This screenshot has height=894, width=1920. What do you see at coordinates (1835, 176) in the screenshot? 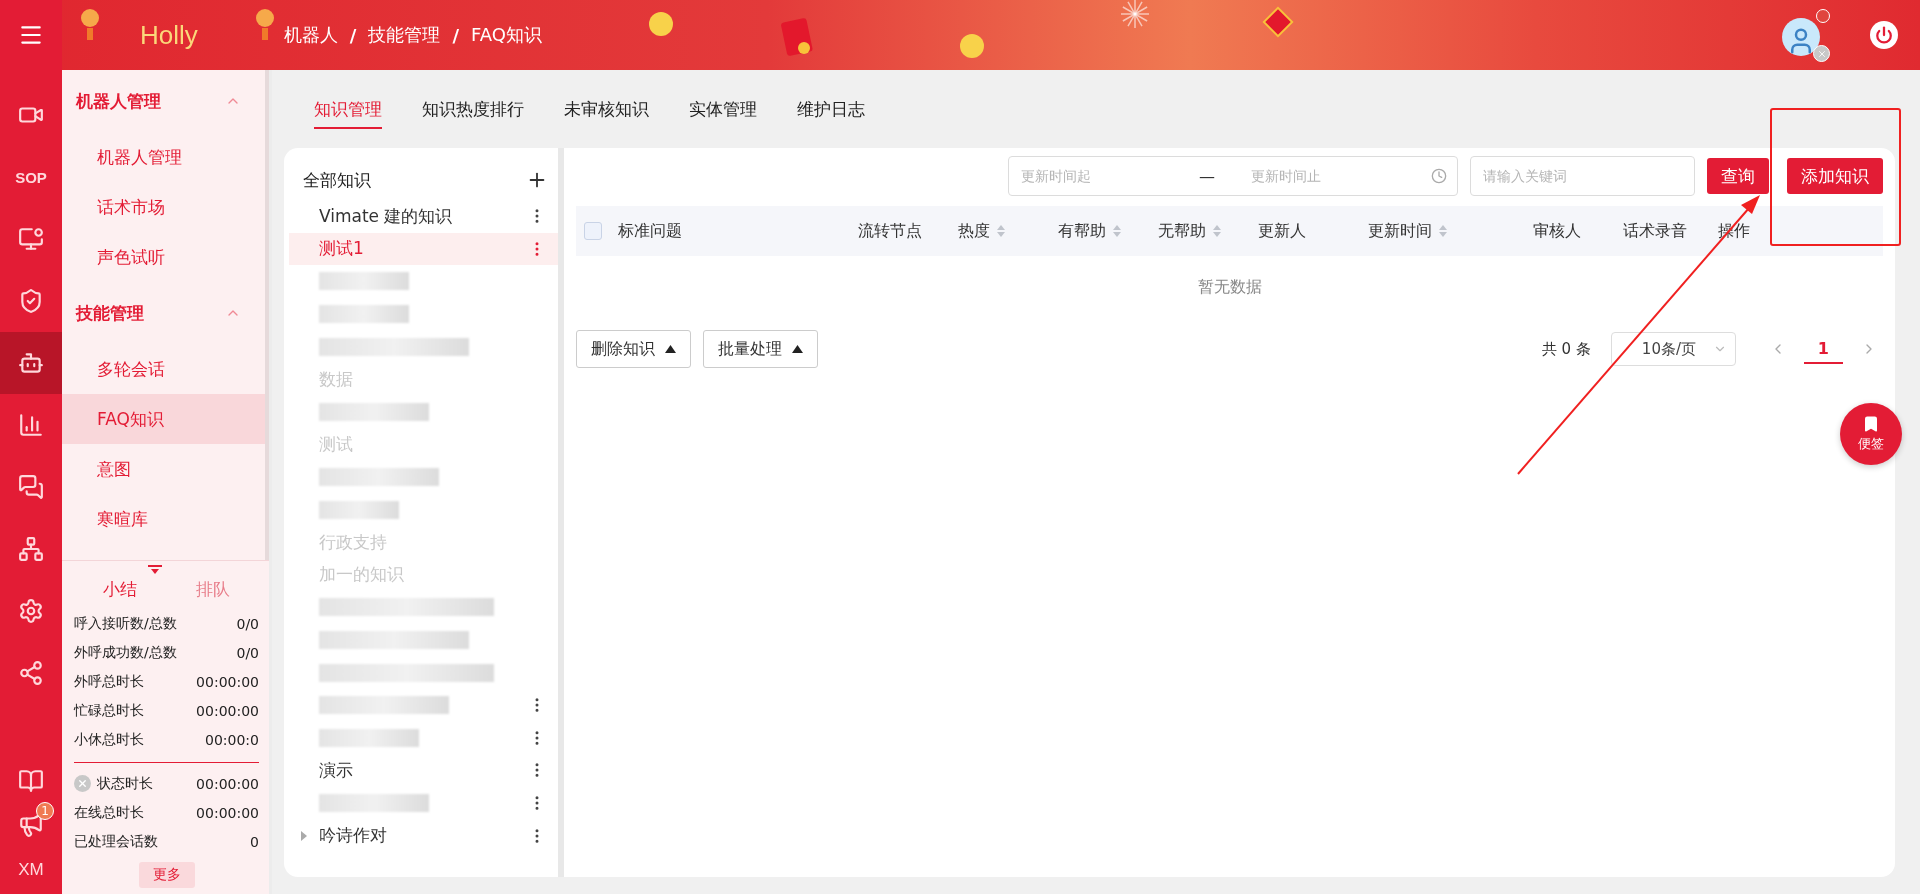
I see `add-knowledge-button: 添加知识` at bounding box center [1835, 176].